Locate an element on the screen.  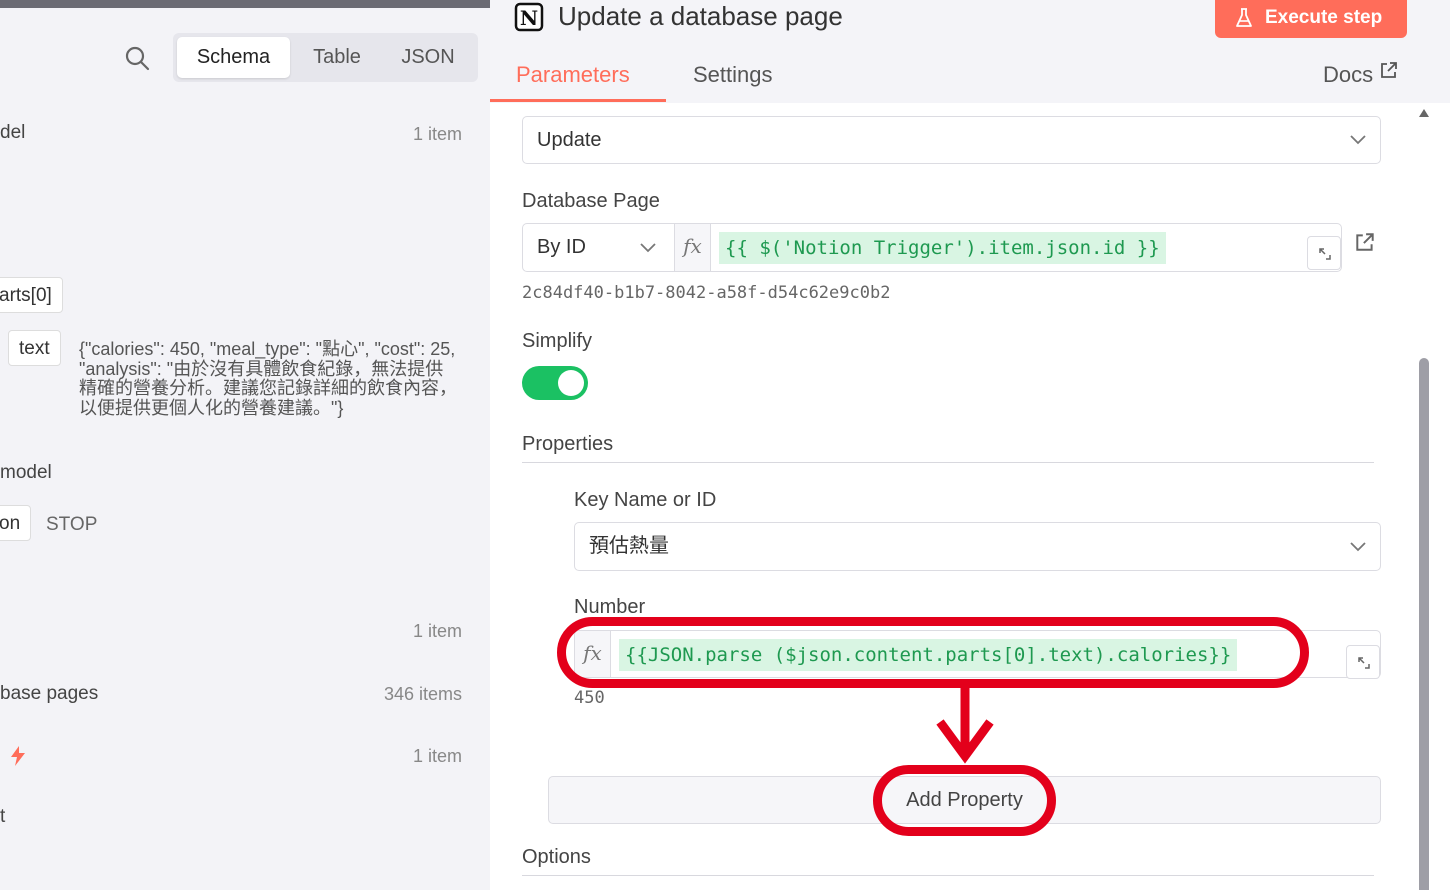
scrollbar is located at coordinates (1424, 496).